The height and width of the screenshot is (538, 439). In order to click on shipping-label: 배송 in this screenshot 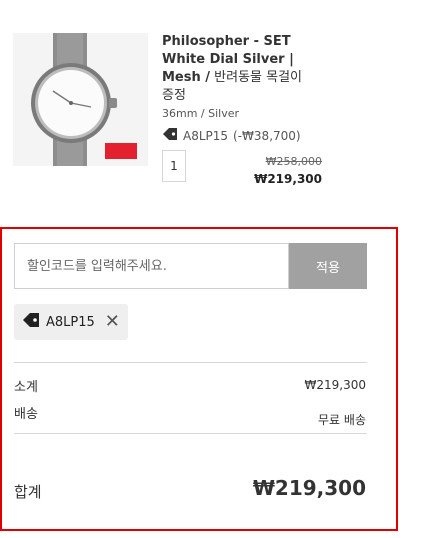, I will do `click(26, 414)`.